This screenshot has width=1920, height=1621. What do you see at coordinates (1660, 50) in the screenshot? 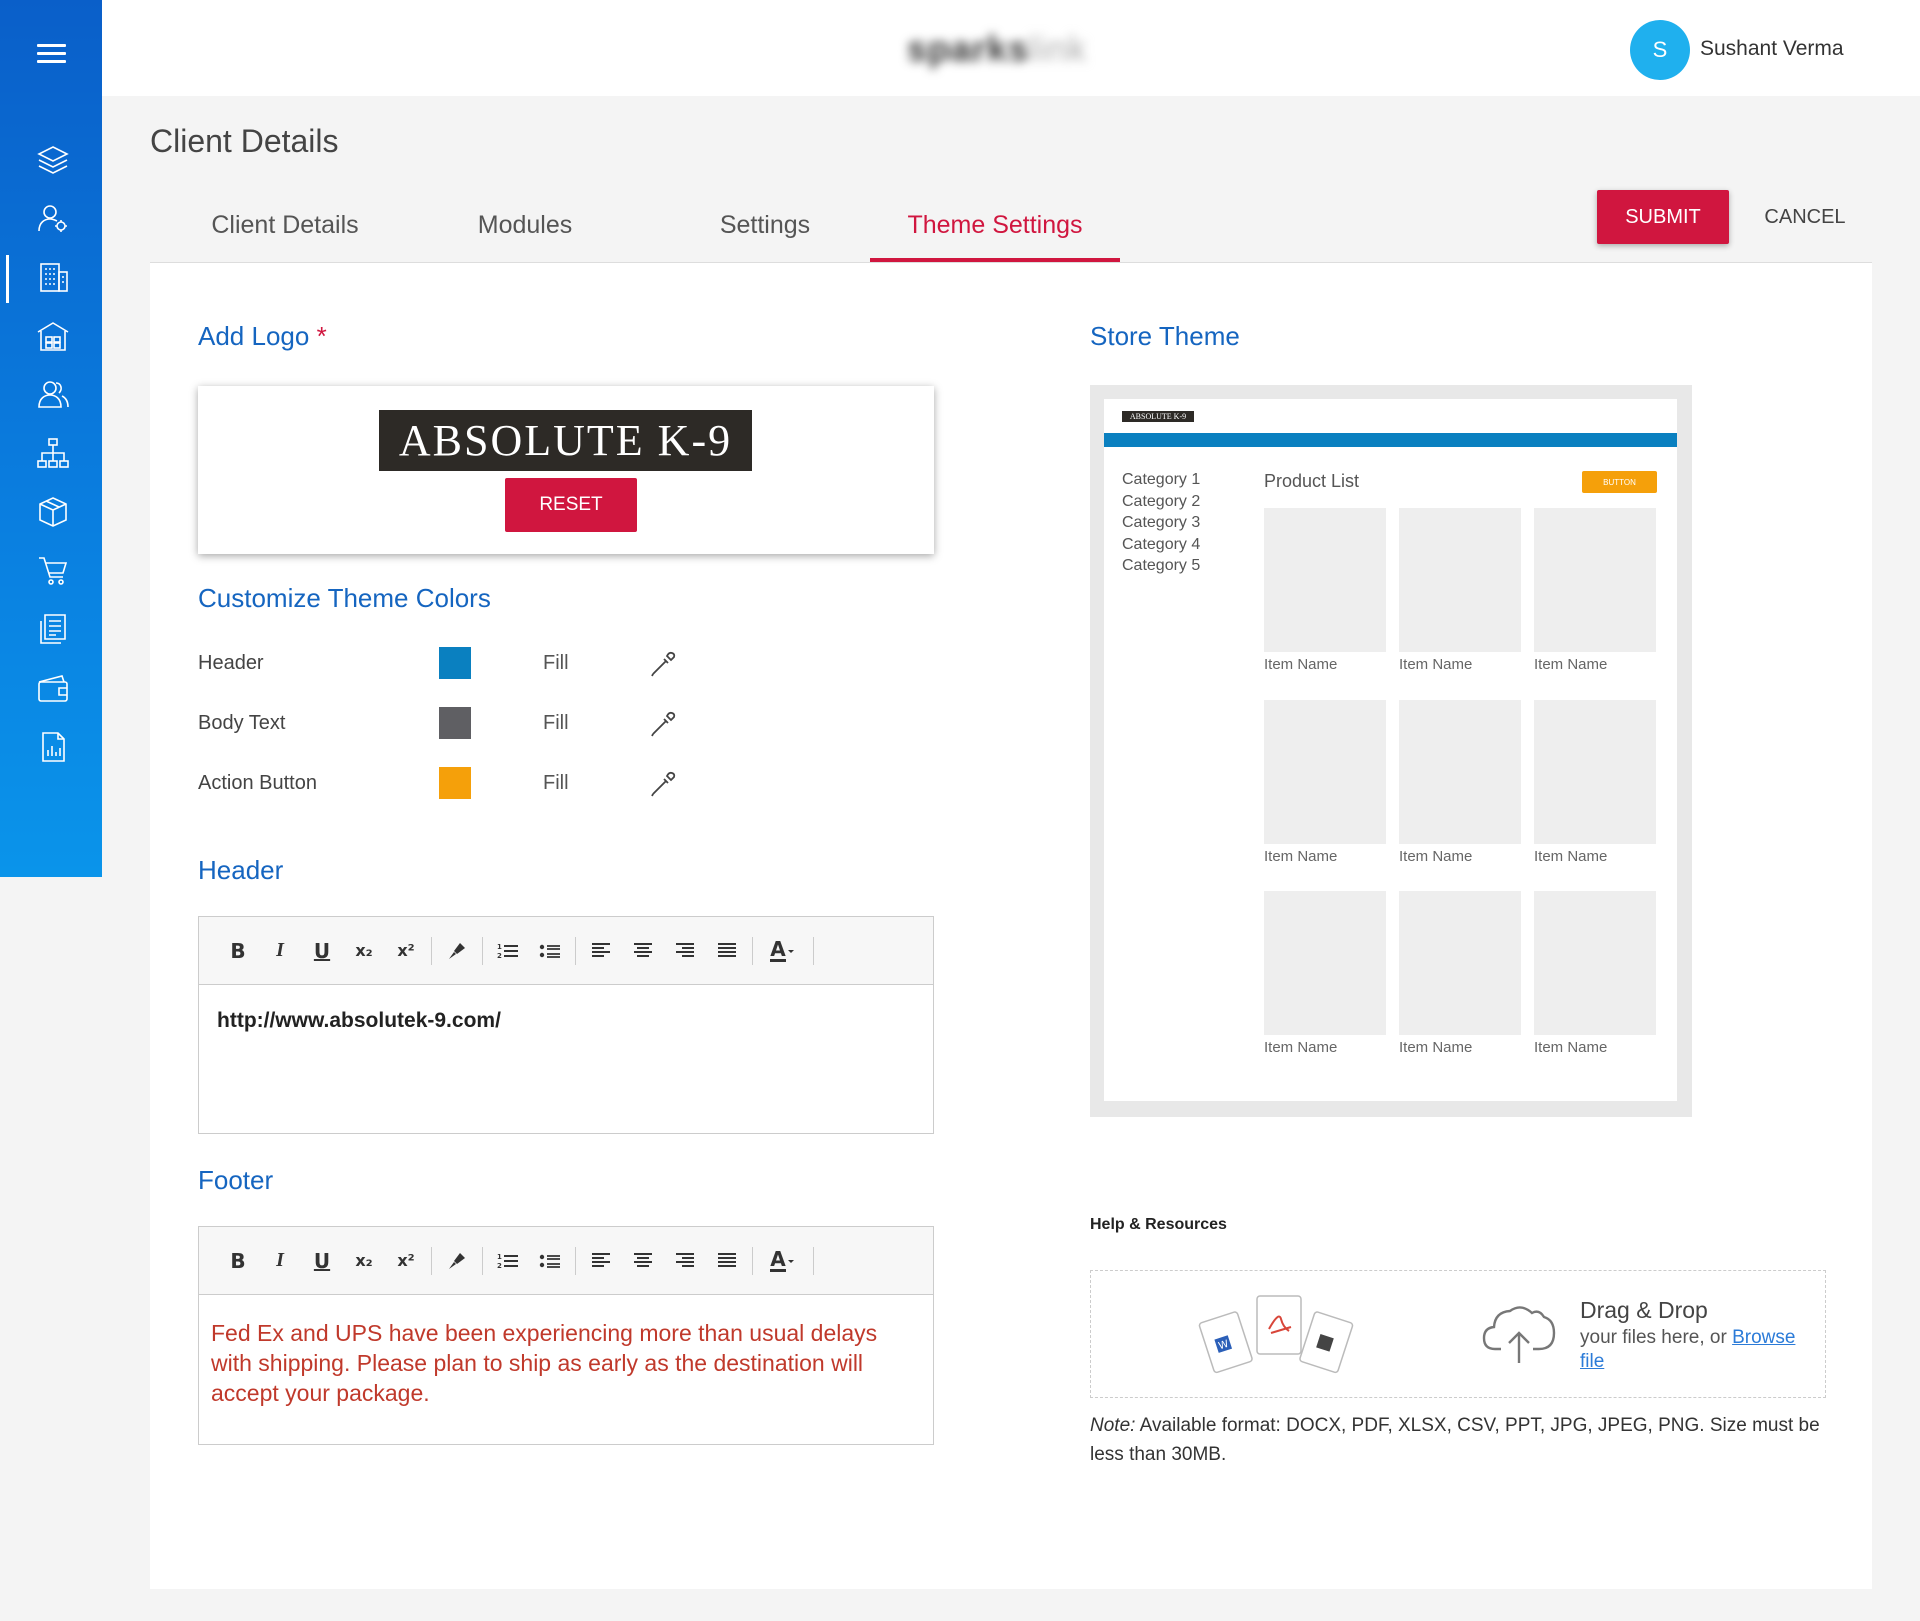
I see `avatar: S` at bounding box center [1660, 50].